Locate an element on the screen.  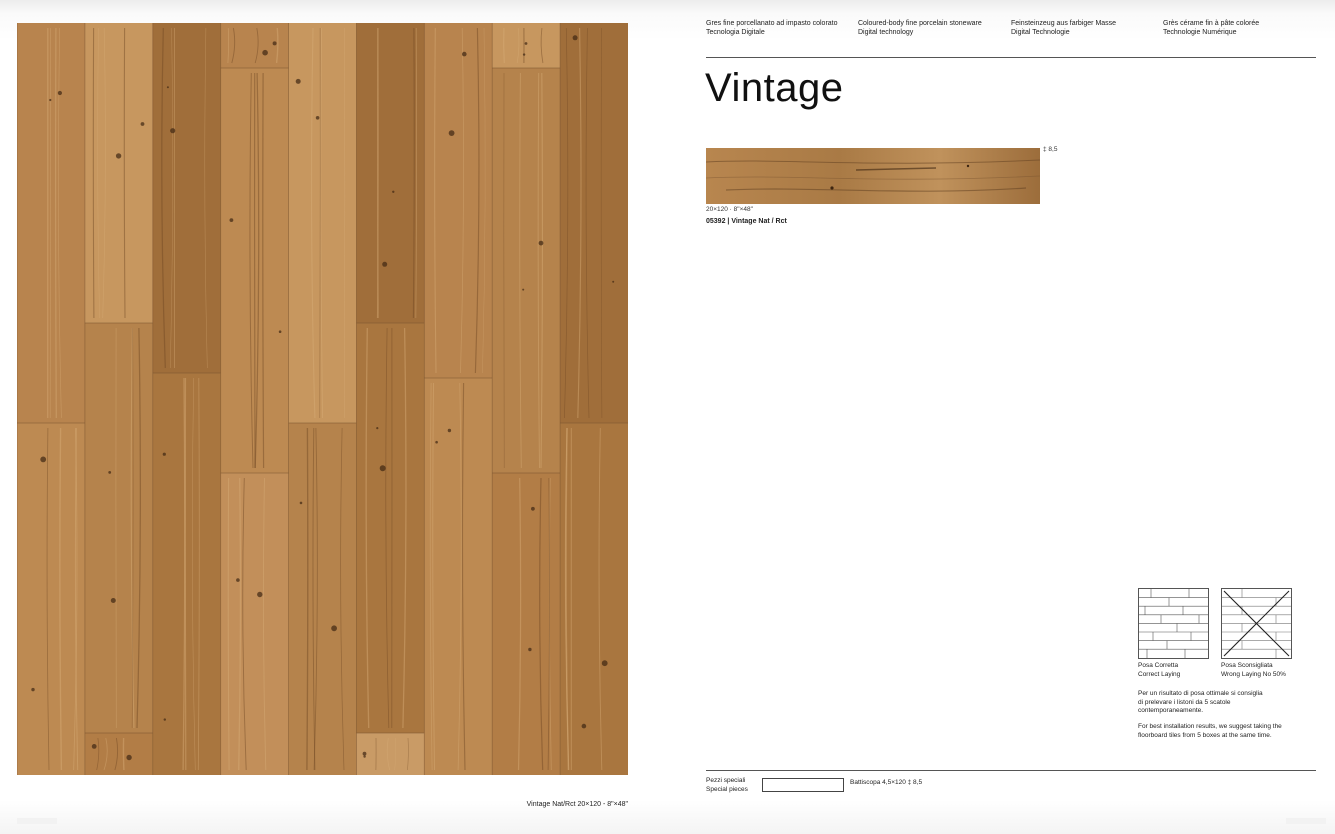
special-pieces-label: Pezzi speciali Special pieces is located at coordinates (727, 785).